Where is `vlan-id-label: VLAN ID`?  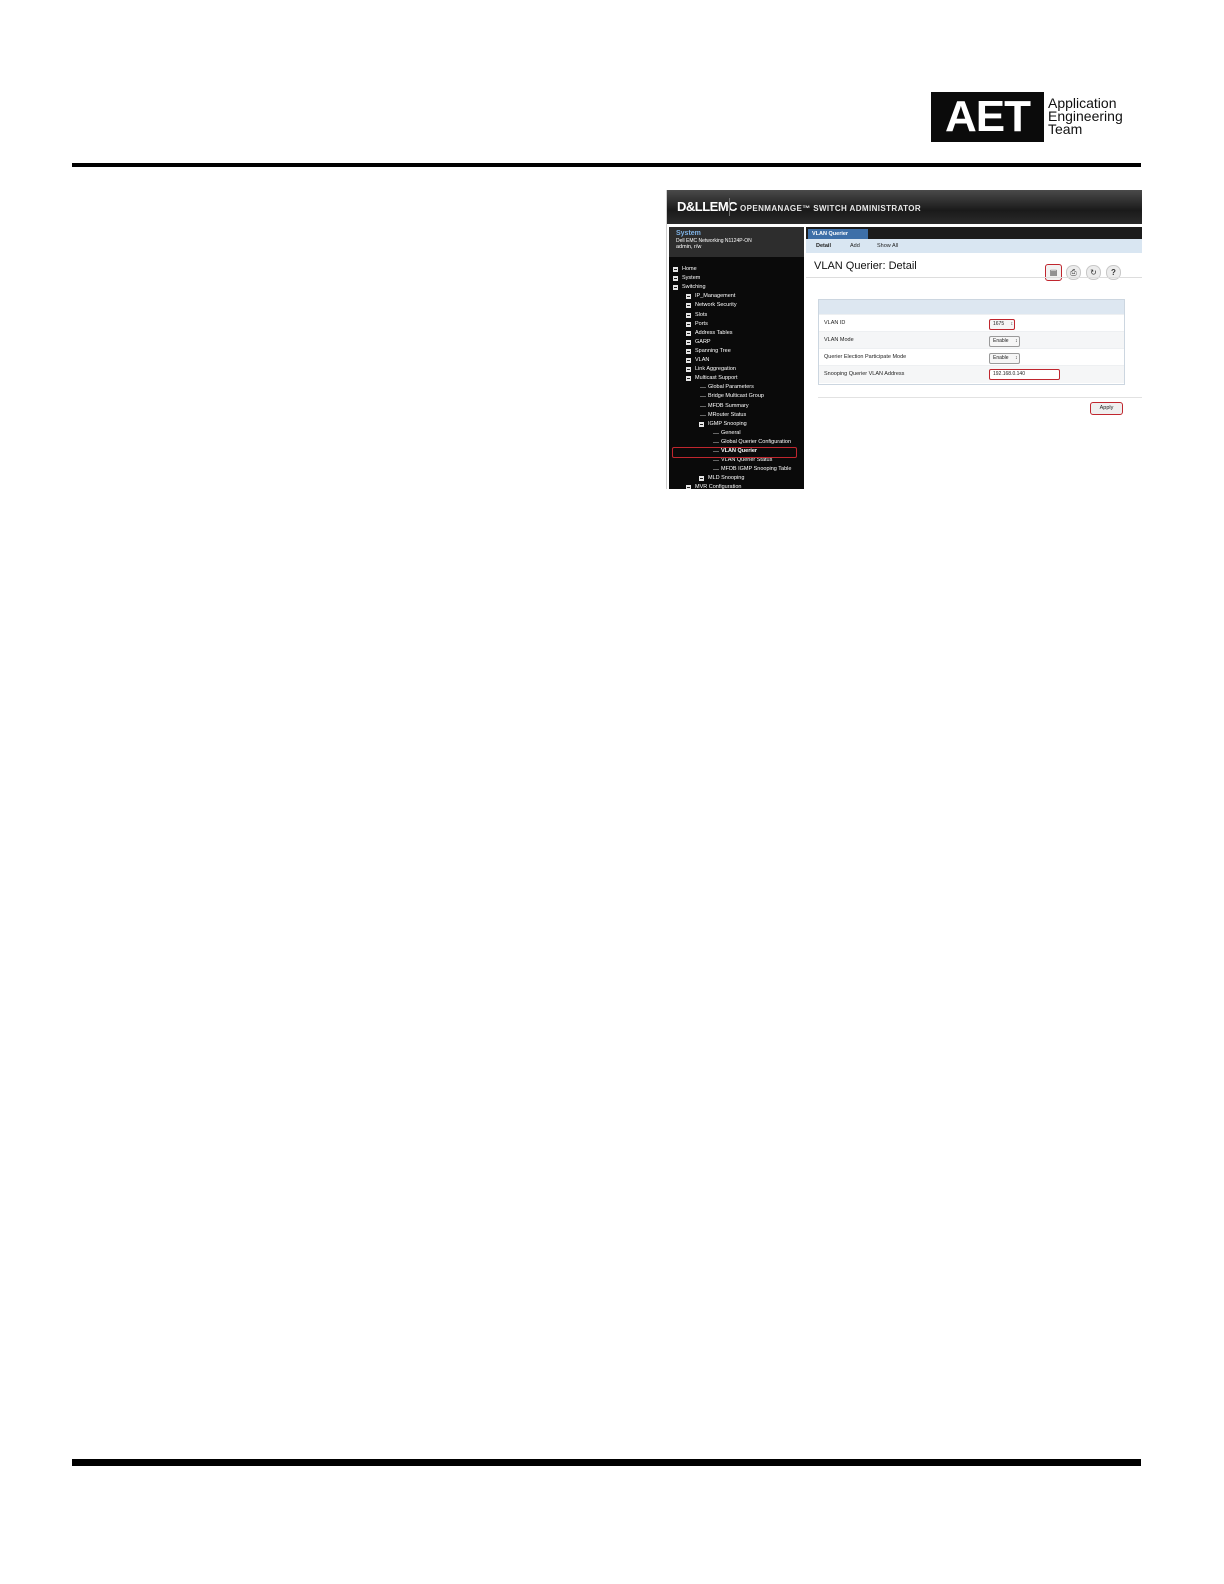 vlan-id-label: VLAN ID is located at coordinates (835, 323).